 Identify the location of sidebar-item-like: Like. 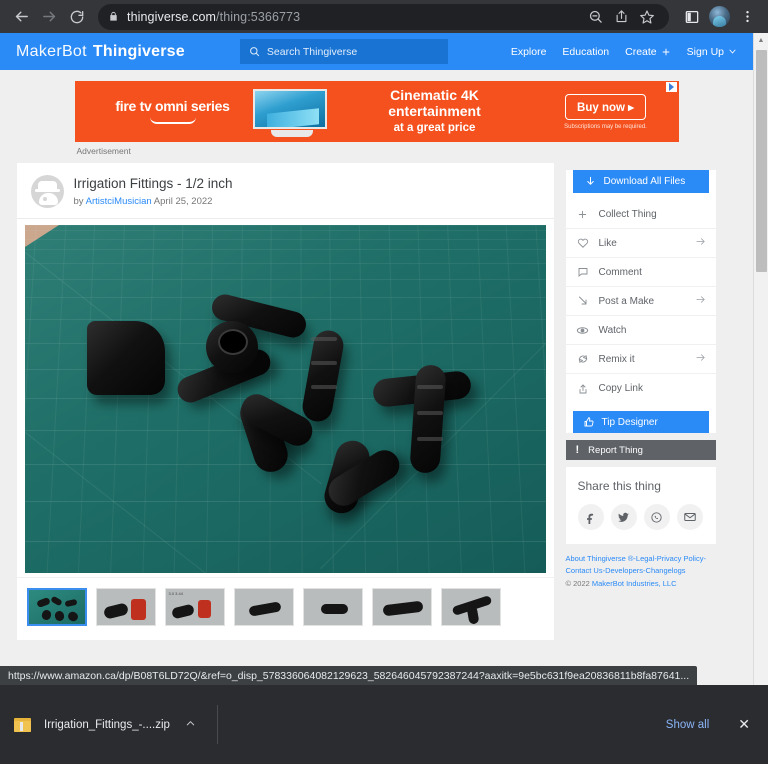
(640, 243).